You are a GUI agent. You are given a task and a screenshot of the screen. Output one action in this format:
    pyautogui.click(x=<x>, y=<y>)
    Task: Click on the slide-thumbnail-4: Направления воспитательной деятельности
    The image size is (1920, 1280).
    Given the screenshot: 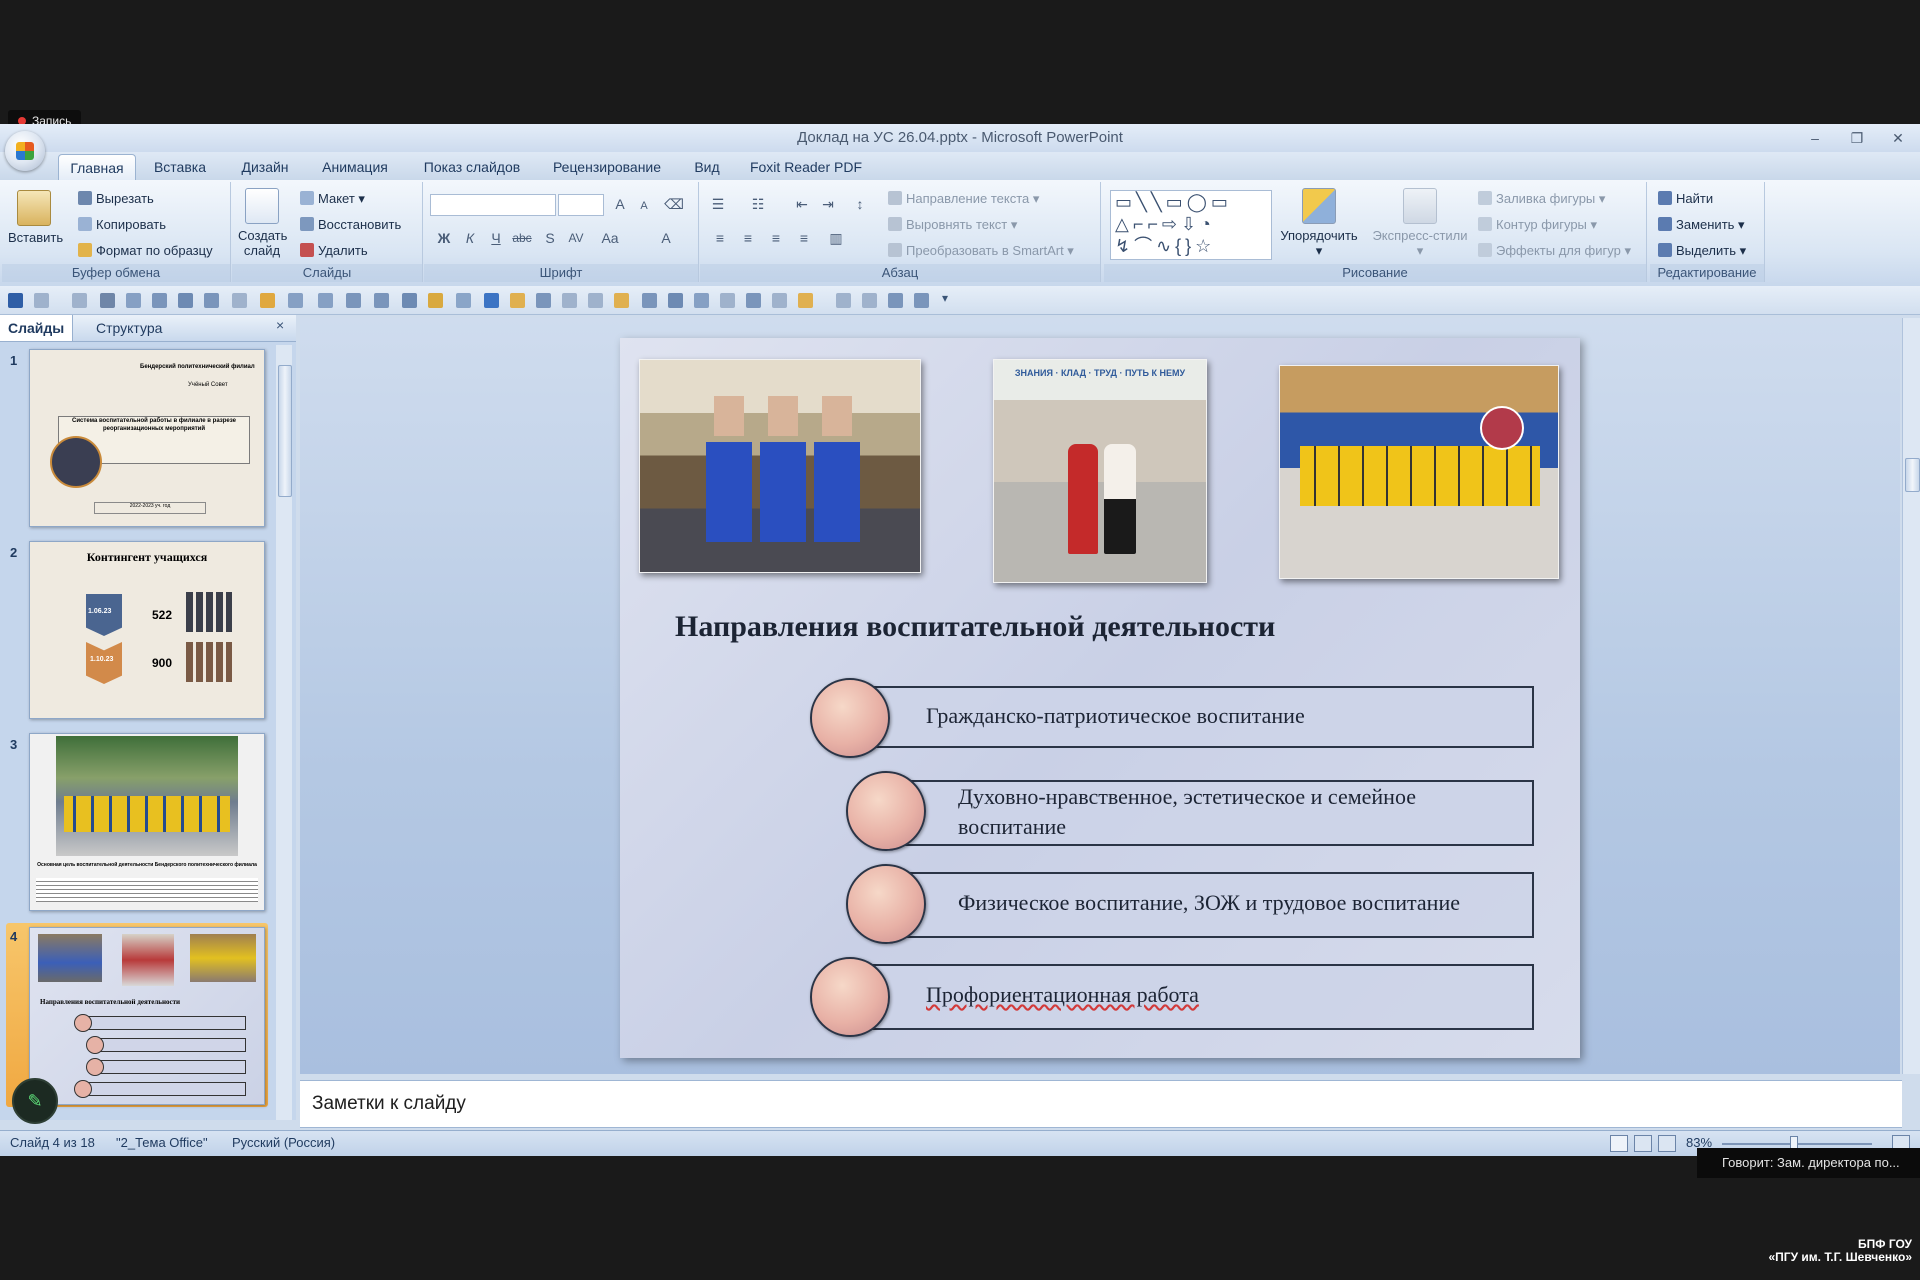 What is the action you would take?
    pyautogui.click(x=147, y=1016)
    